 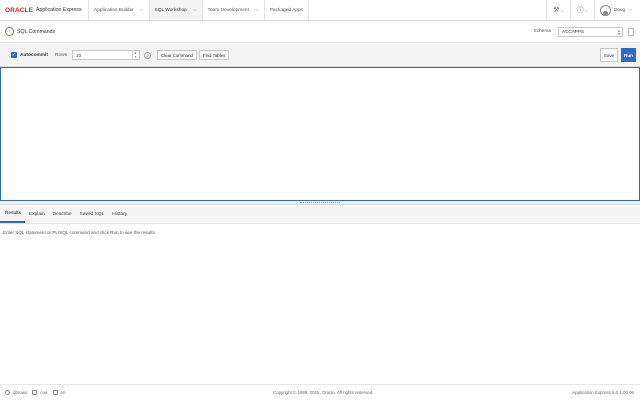 What do you see at coordinates (92, 214) in the screenshot?
I see `tab-saved-sql: Saved SQL` at bounding box center [92, 214].